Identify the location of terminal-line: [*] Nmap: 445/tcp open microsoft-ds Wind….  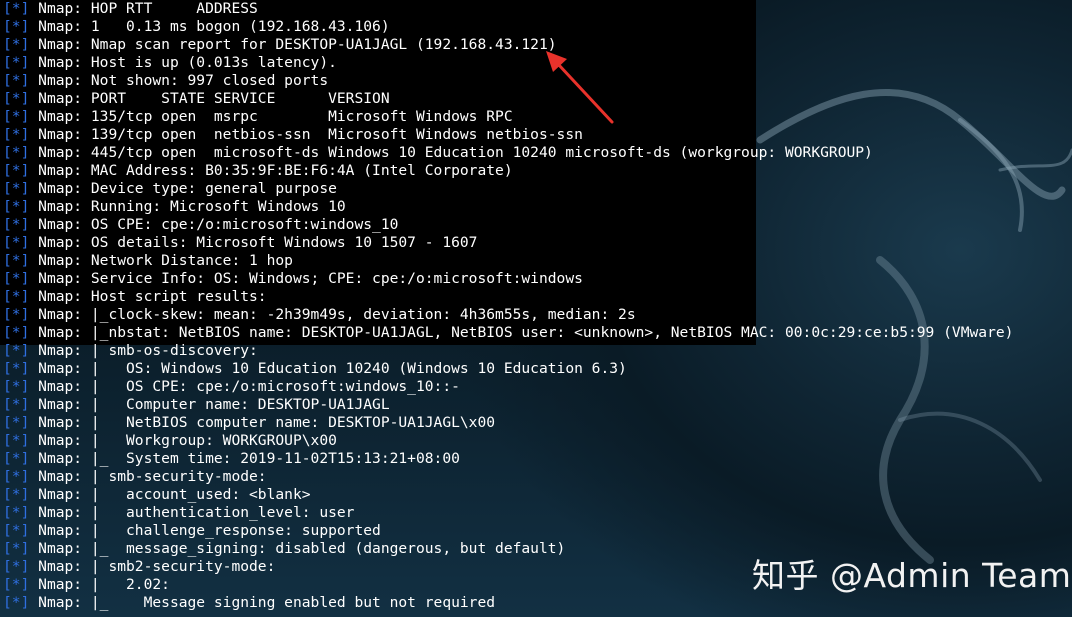
(508, 153).